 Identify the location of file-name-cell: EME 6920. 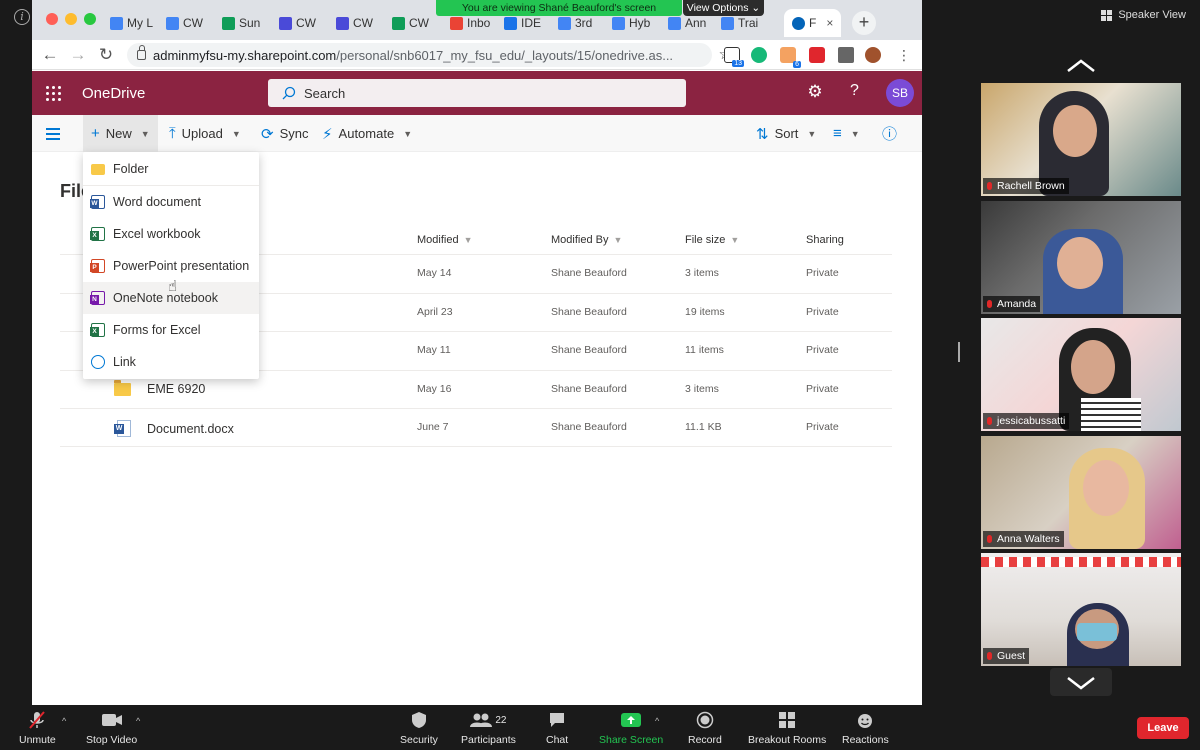
(159, 387).